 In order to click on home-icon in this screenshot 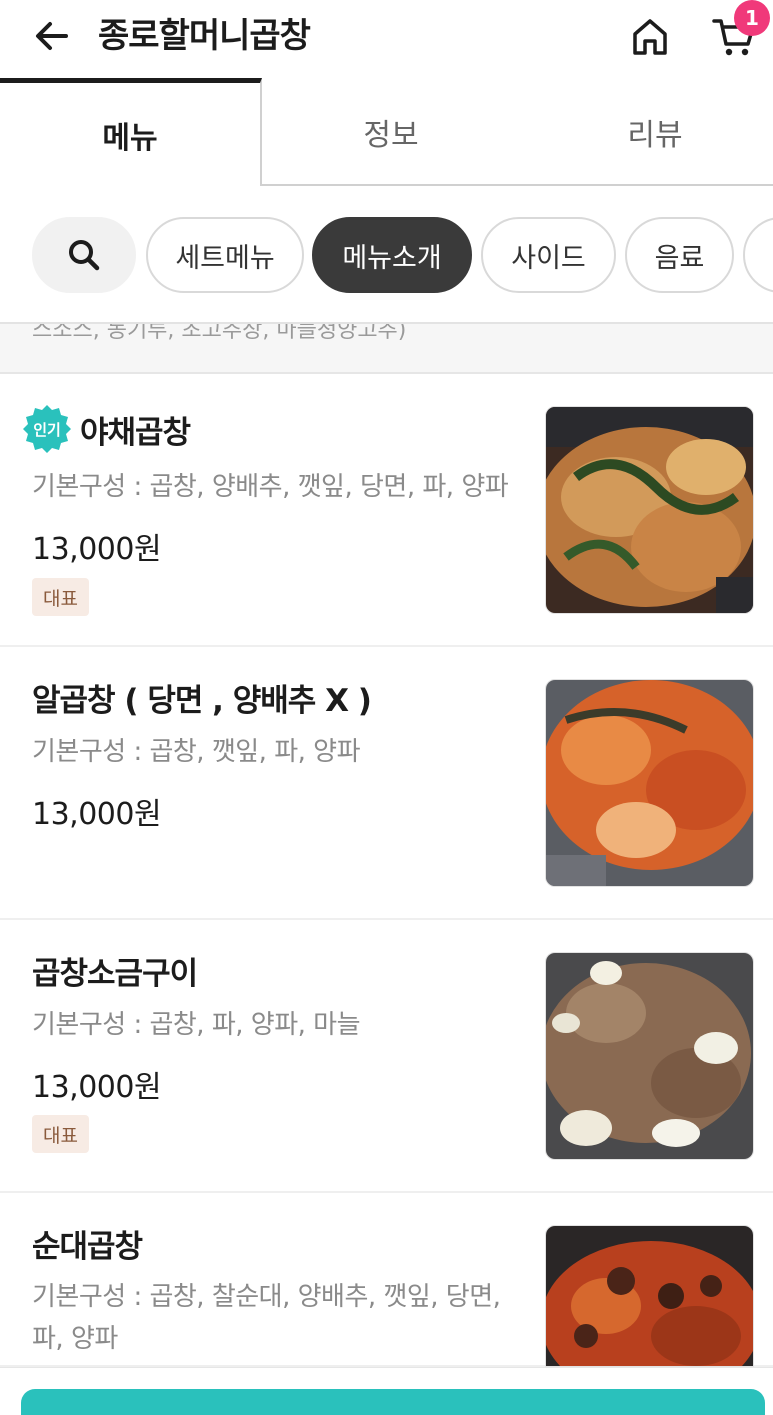, I will do `click(650, 37)`.